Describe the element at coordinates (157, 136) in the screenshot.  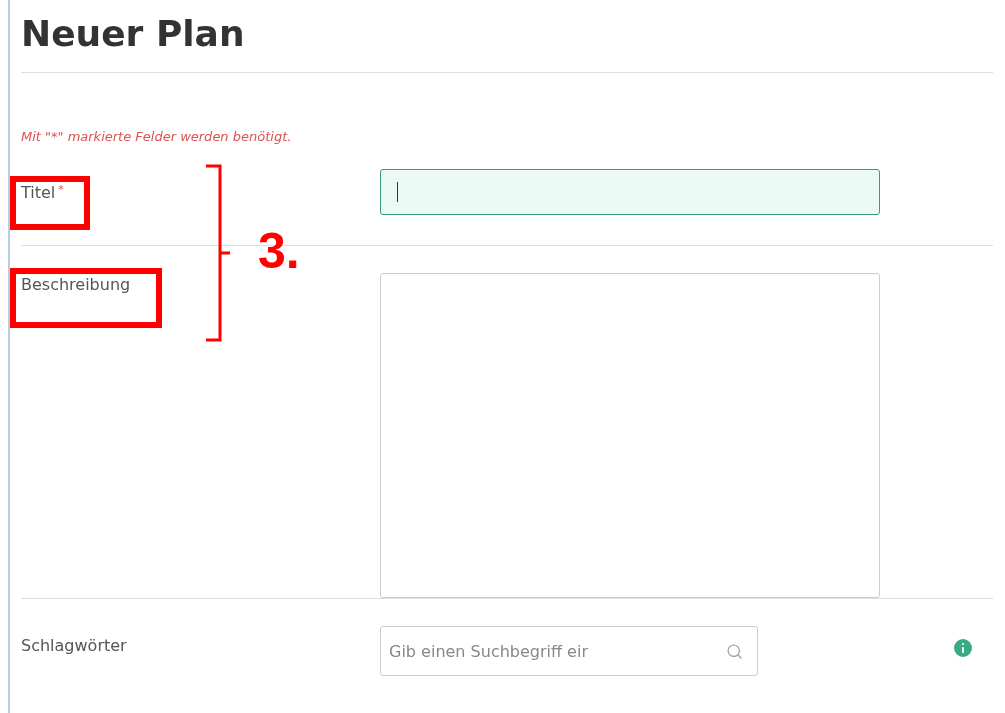
I see `required-fields-note: Mit "*" markierte Felder werden benötigt.` at that location.